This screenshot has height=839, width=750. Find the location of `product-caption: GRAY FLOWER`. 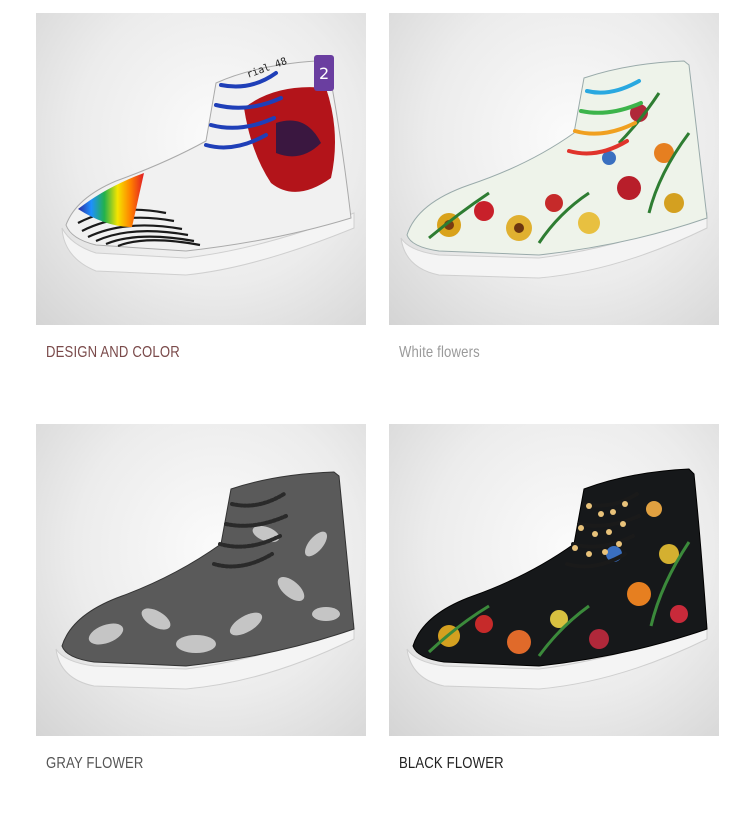

product-caption: GRAY FLOWER is located at coordinates (95, 764).